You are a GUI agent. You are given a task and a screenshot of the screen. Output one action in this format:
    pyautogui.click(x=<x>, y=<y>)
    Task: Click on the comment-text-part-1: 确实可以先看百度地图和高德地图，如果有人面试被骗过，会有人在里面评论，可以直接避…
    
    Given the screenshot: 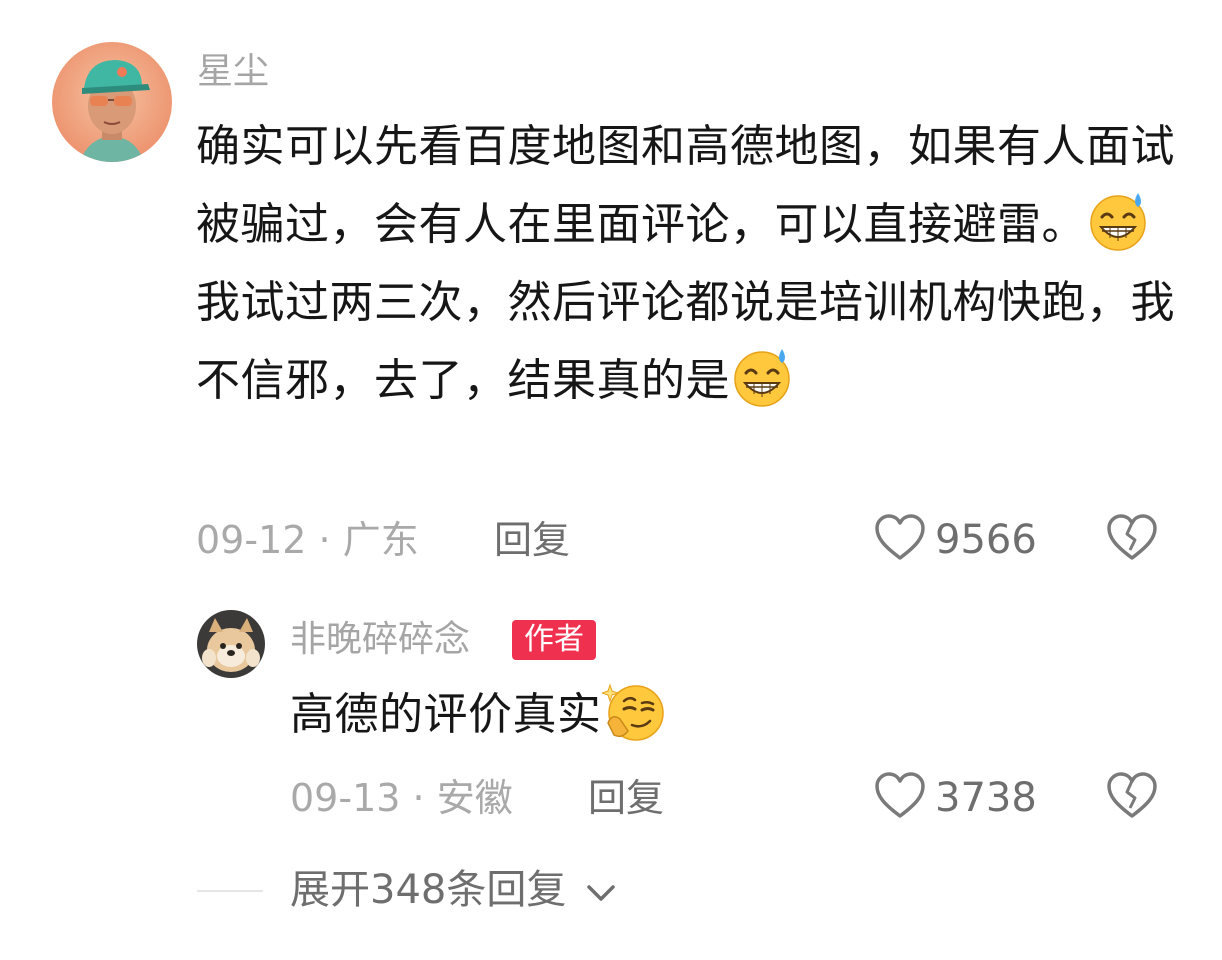 What is the action you would take?
    pyautogui.click(x=685, y=185)
    